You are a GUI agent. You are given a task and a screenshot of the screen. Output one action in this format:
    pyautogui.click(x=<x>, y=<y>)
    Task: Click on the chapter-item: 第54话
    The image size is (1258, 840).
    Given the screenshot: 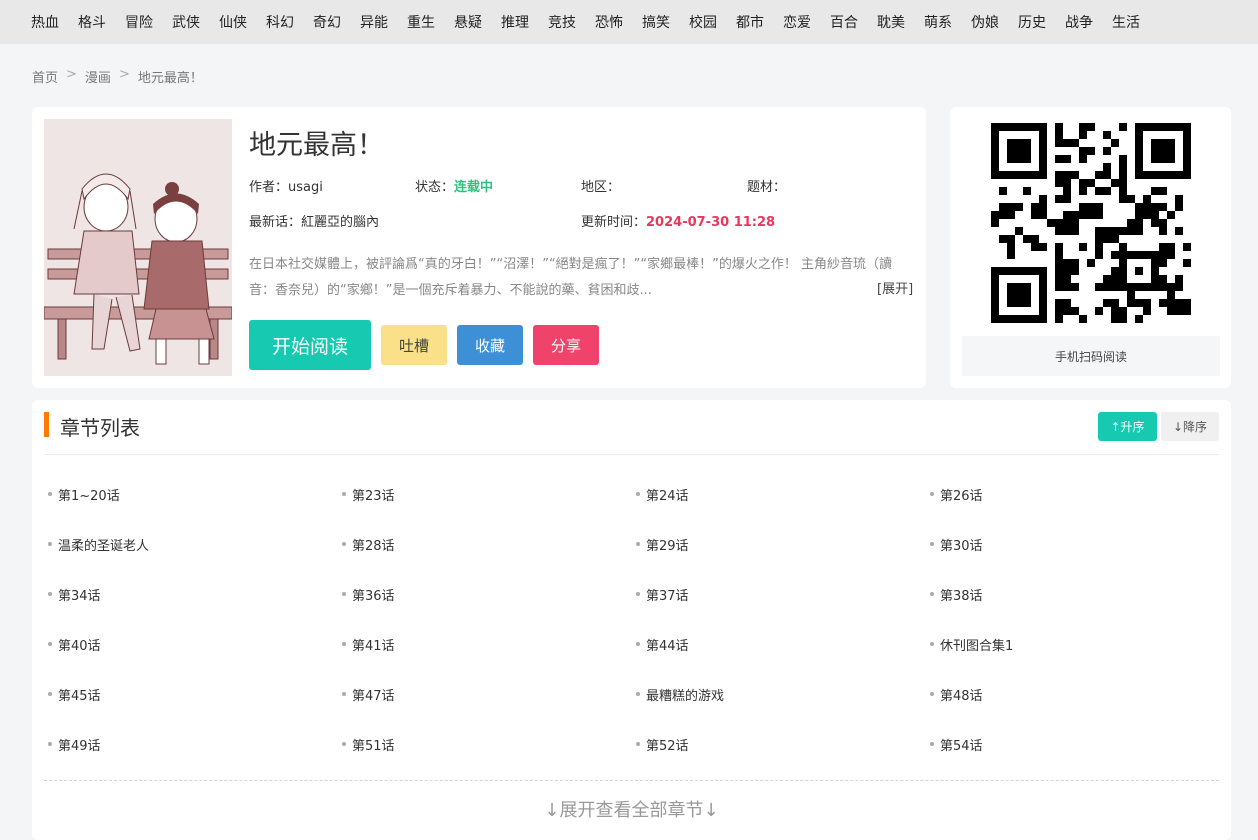 What is the action you would take?
    pyautogui.click(x=1077, y=745)
    